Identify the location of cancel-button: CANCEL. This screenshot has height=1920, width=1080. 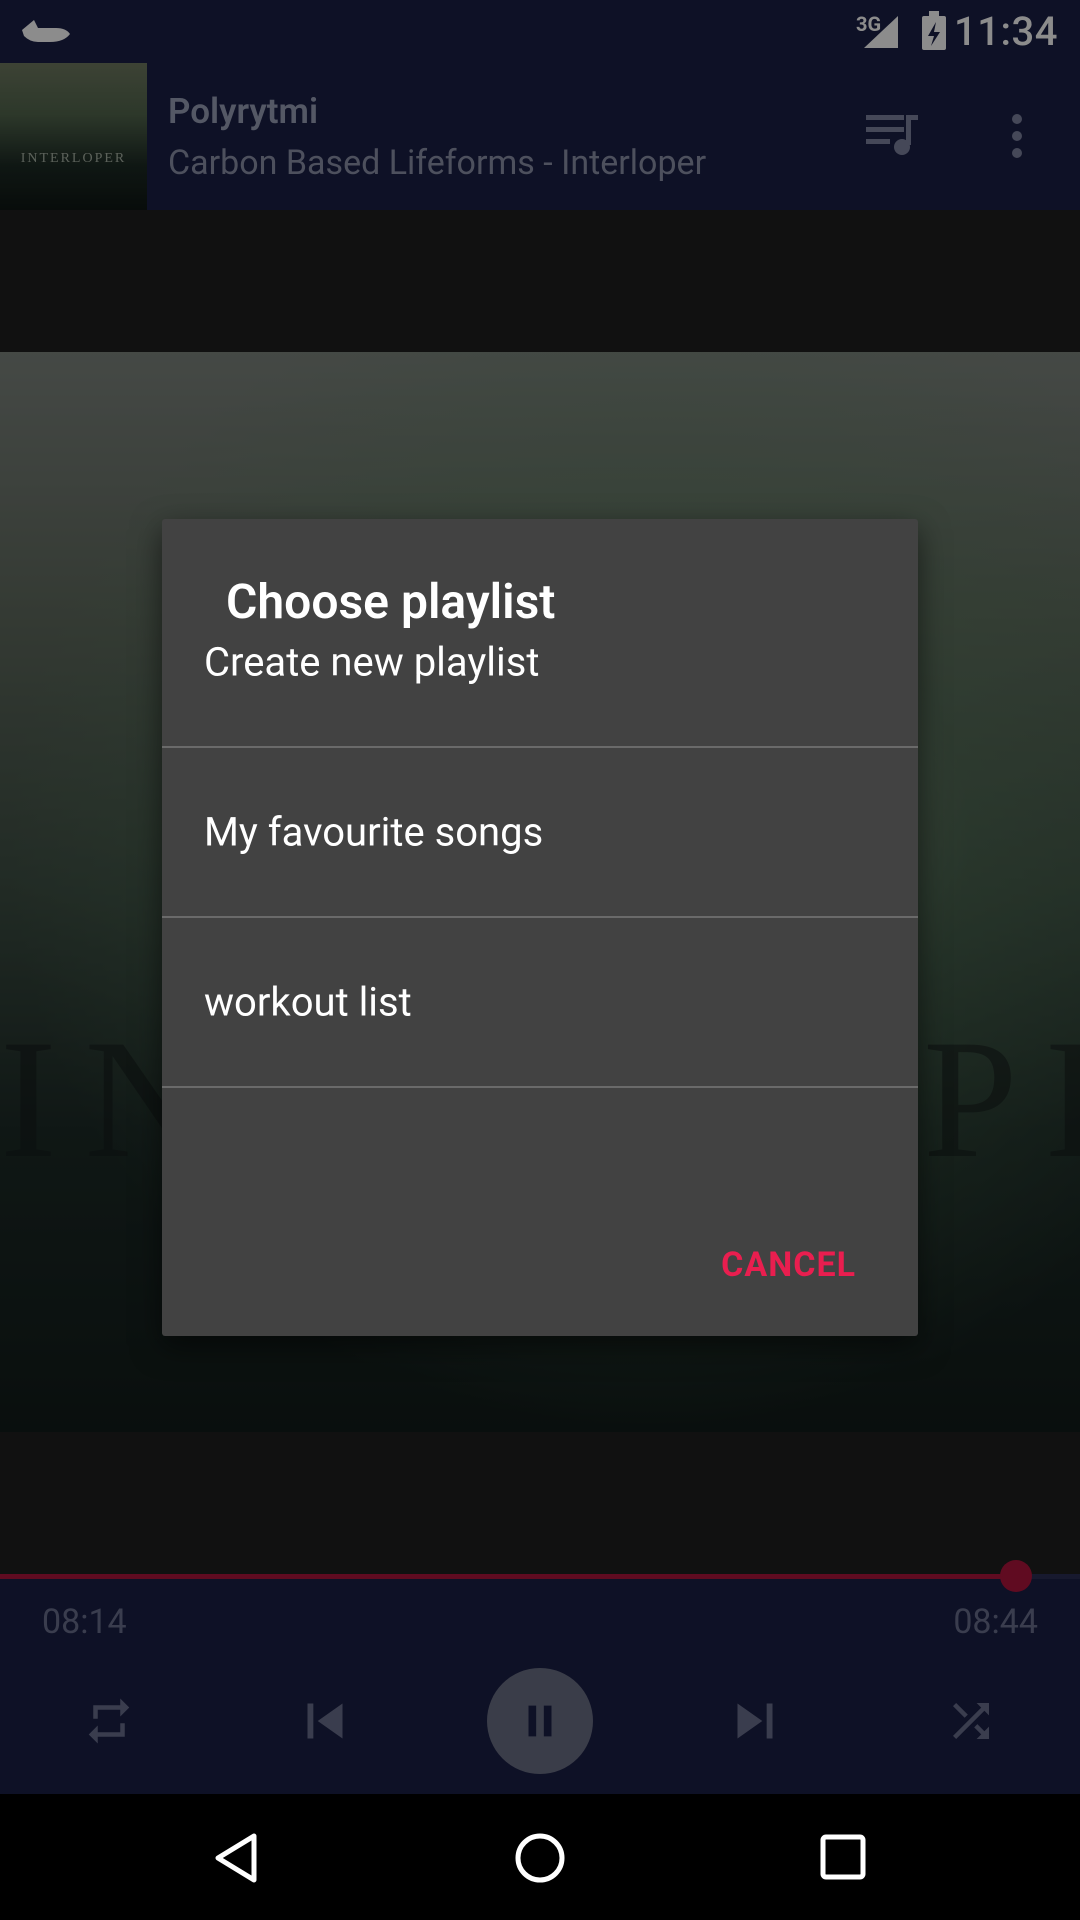
(788, 1265).